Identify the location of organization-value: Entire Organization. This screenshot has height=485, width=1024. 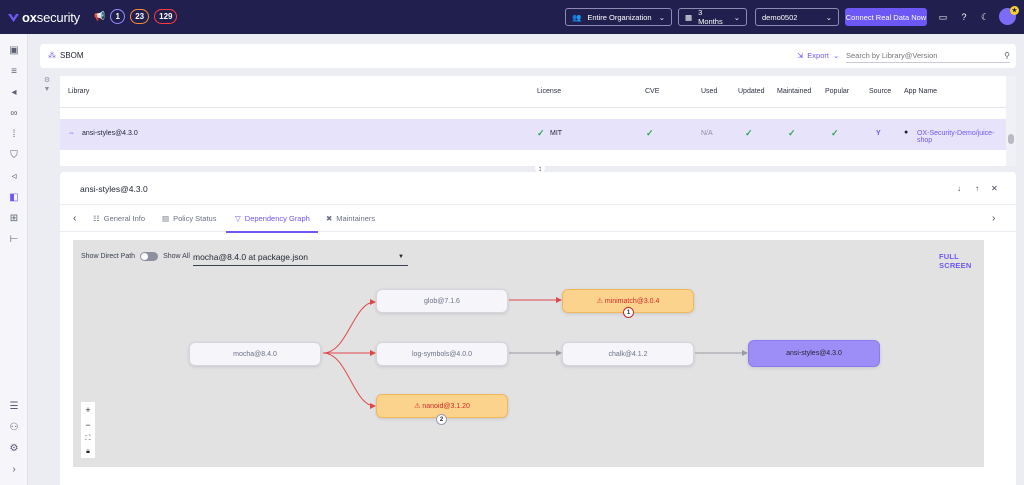
(619, 17).